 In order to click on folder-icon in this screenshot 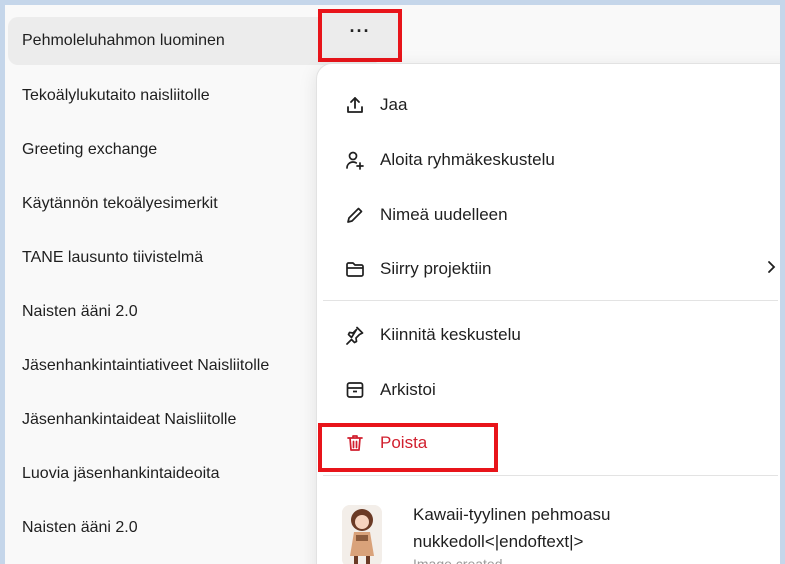, I will do `click(355, 269)`.